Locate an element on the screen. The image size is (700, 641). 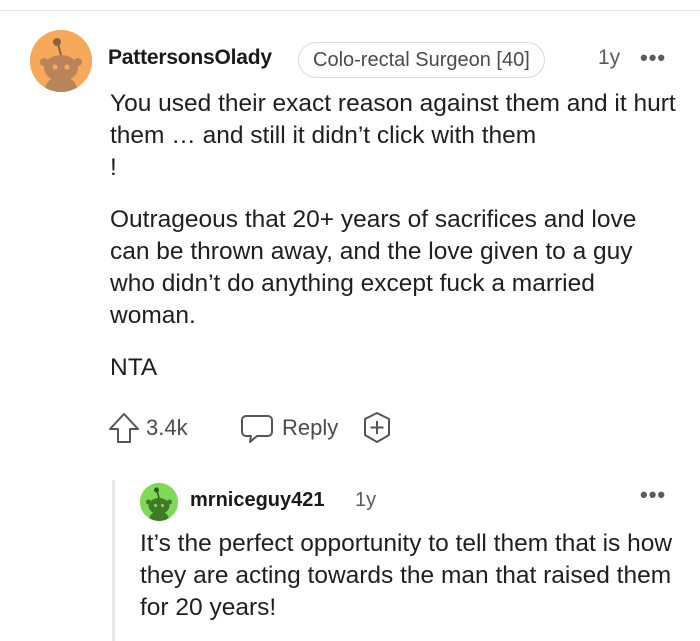
upvote-arrow-icon is located at coordinates (124, 428).